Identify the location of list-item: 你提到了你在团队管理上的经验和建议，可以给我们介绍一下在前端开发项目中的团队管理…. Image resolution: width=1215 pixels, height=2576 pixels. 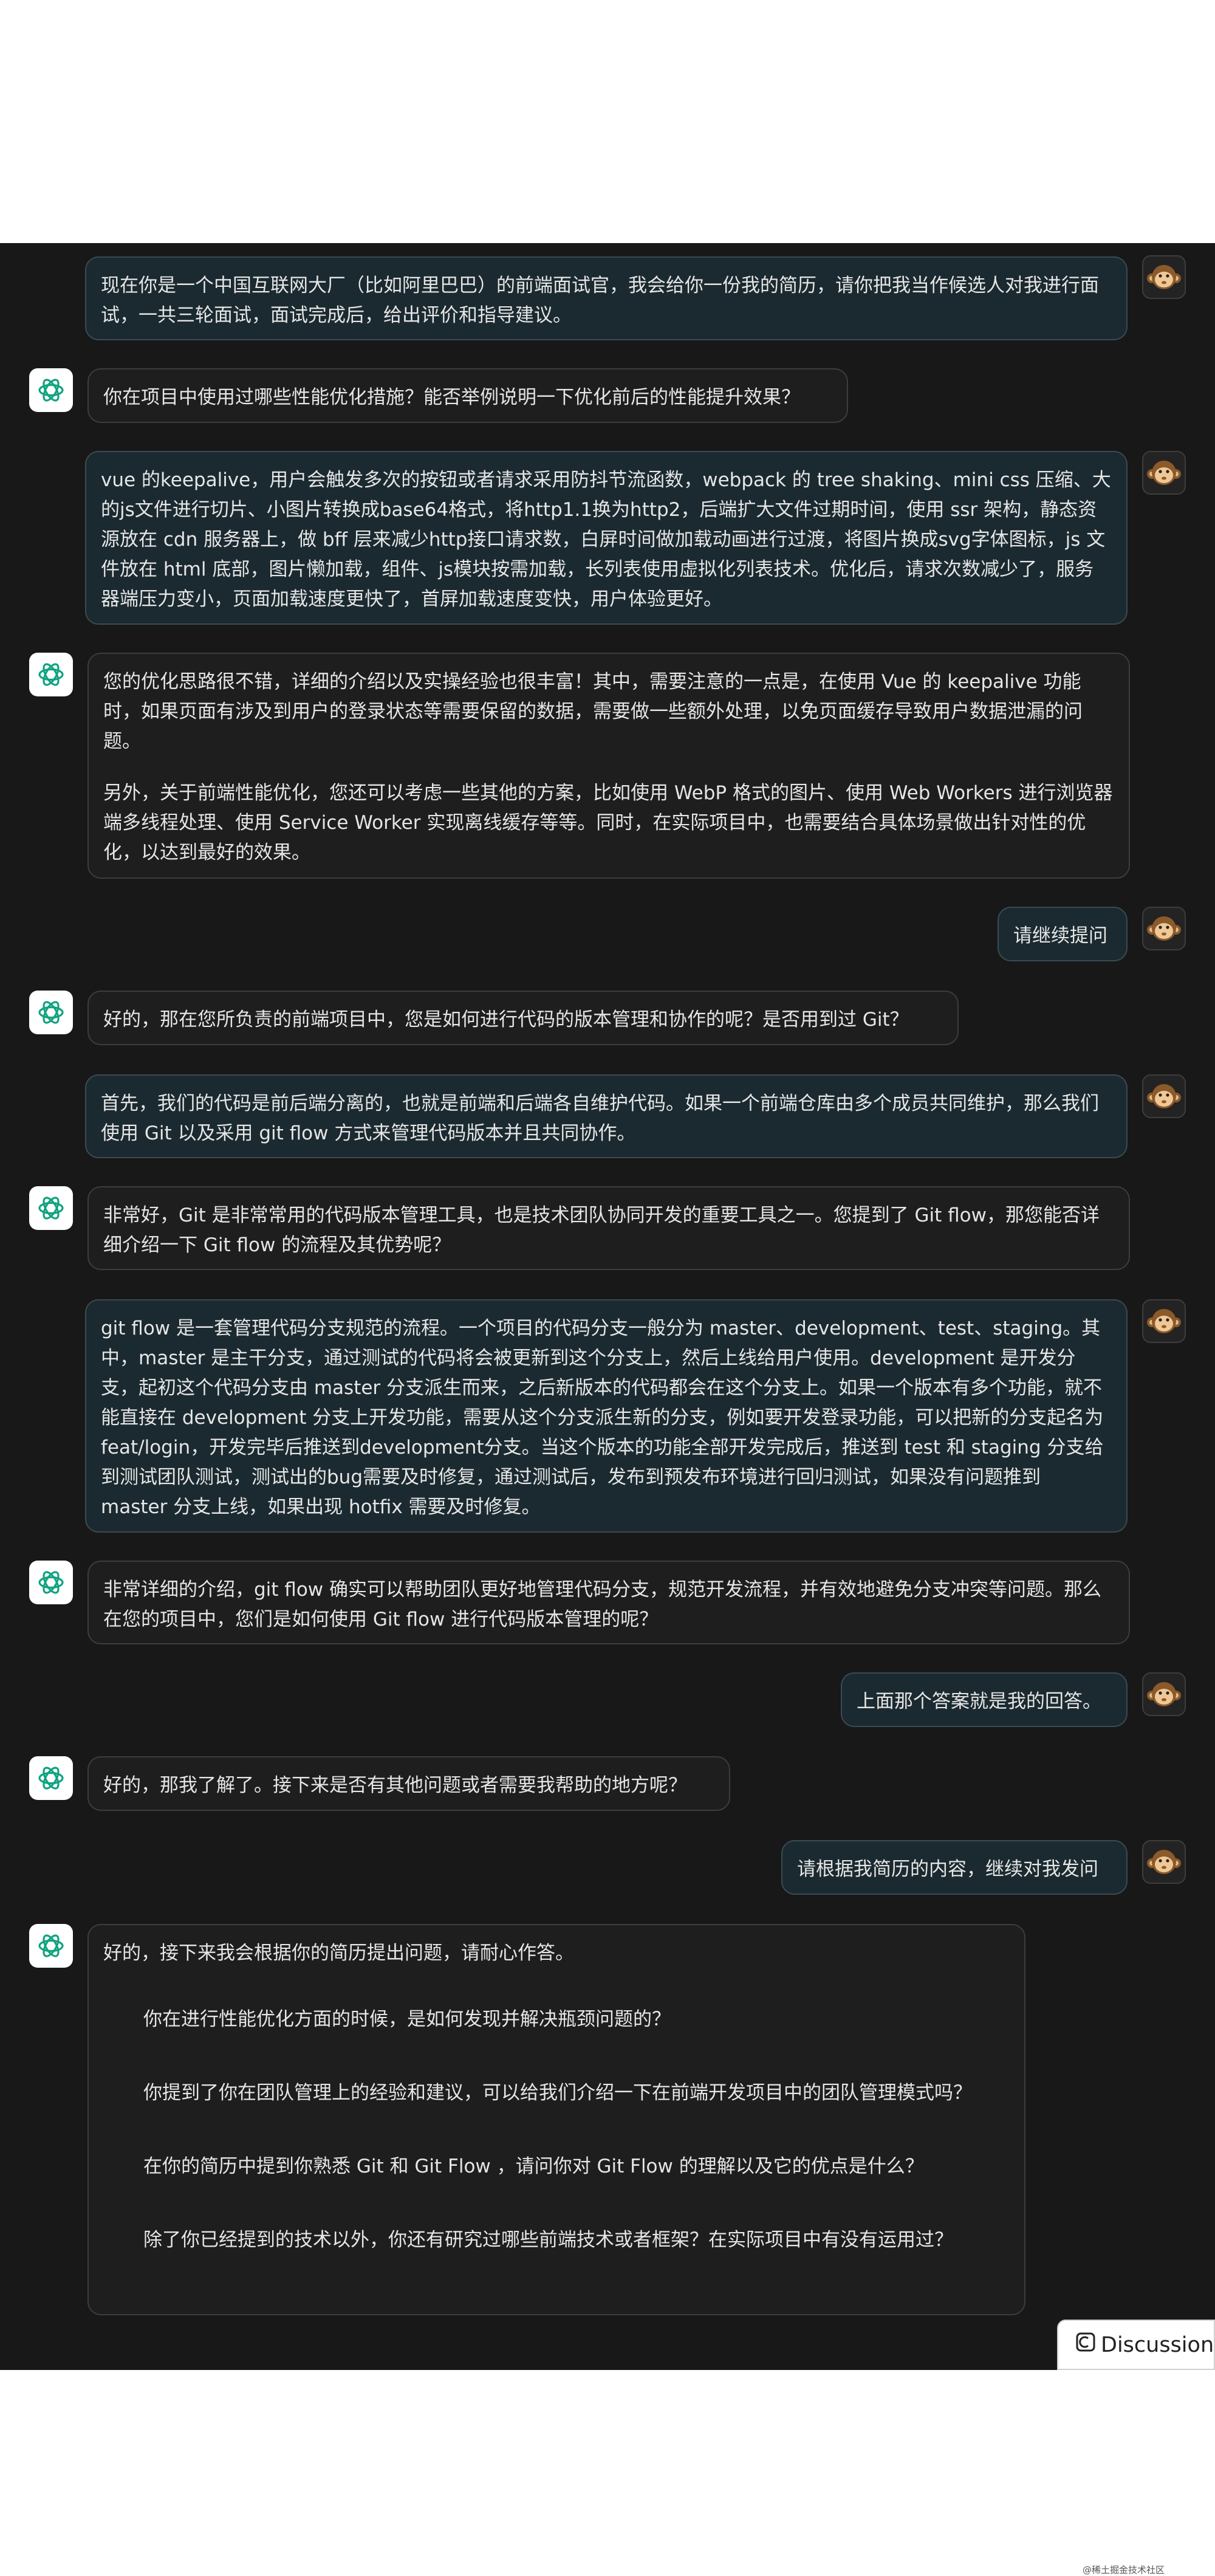
(557, 2093).